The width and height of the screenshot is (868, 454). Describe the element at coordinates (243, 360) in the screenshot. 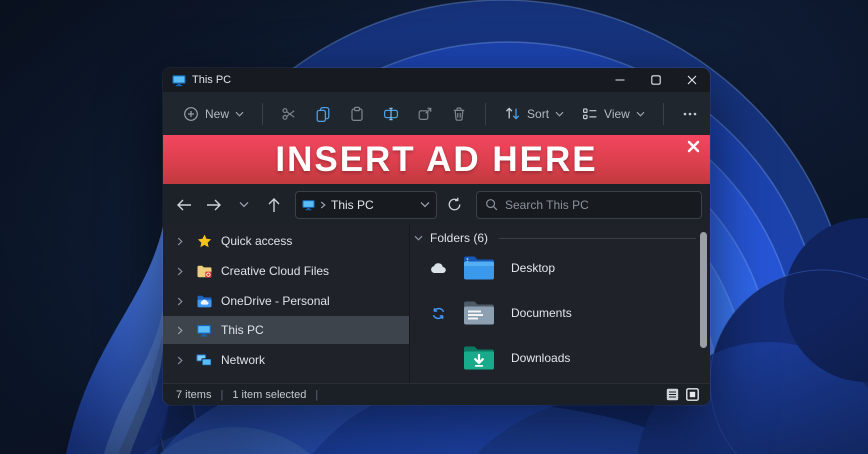

I see `sidebar-item-label: Network` at that location.